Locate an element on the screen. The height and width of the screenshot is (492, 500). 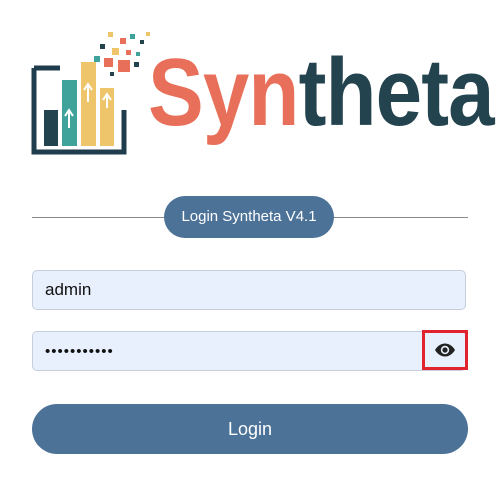
password-field is located at coordinates (250, 350).